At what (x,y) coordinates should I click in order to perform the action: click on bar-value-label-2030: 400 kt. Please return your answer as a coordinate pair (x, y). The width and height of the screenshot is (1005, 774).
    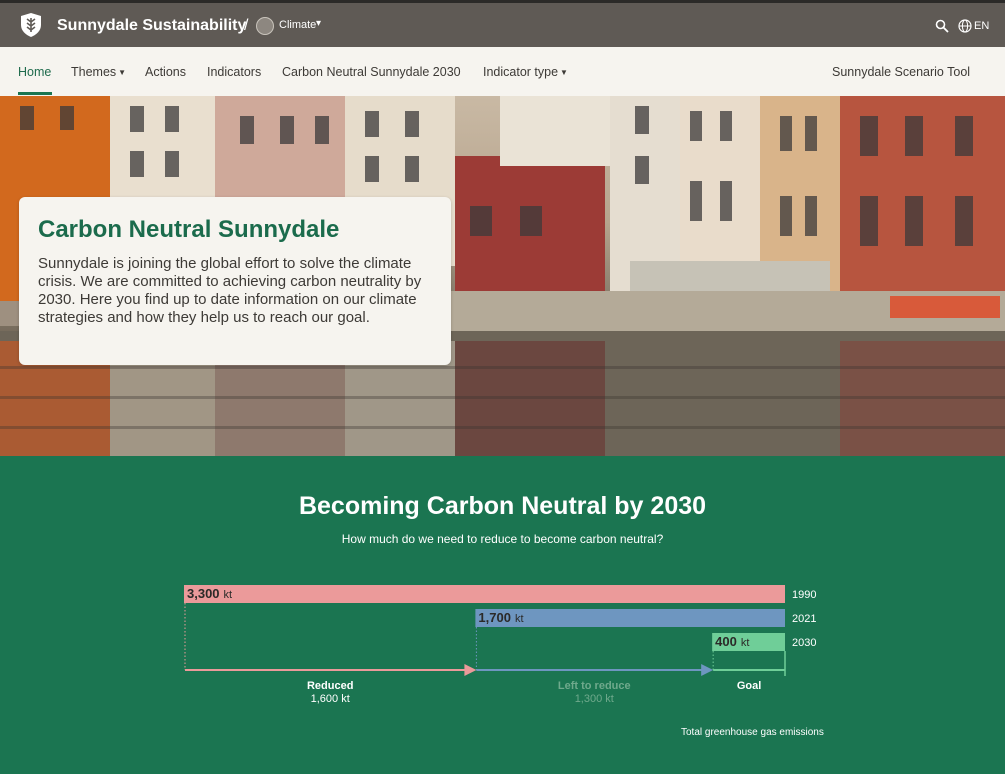
    Looking at the image, I should click on (732, 641).